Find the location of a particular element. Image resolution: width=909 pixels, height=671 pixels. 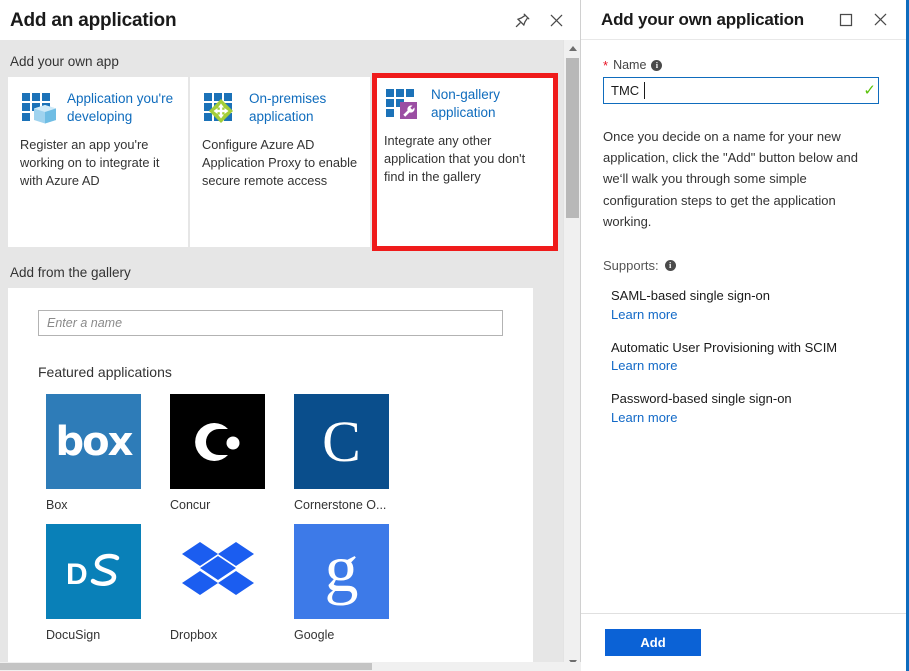

gallery-tile-docusign: D DocuSign is located at coordinates (95, 583).